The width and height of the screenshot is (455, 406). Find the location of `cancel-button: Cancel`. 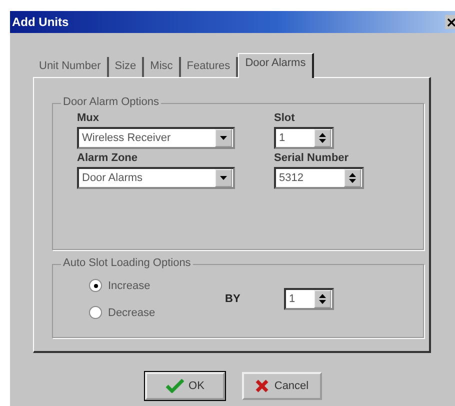

cancel-button: Cancel is located at coordinates (282, 386).